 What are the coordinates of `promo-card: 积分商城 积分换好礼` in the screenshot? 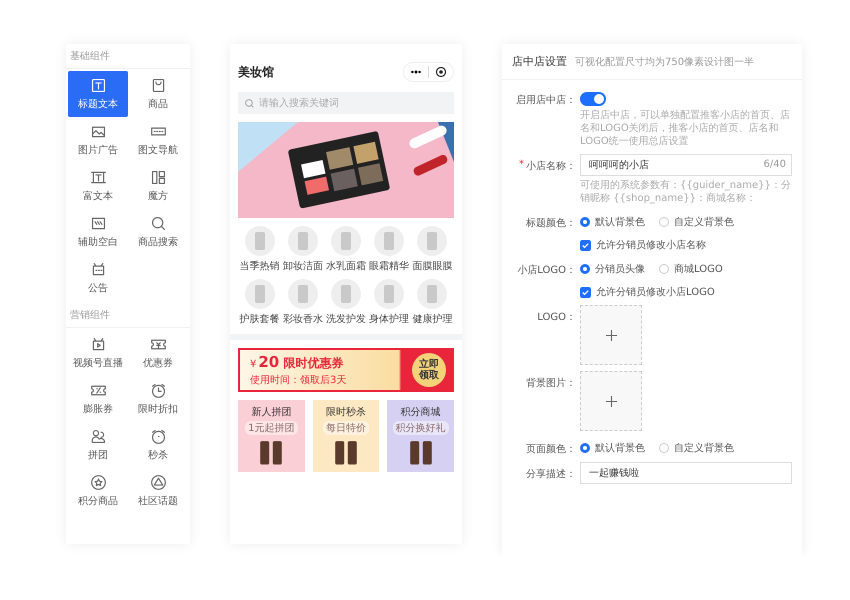 It's located at (420, 436).